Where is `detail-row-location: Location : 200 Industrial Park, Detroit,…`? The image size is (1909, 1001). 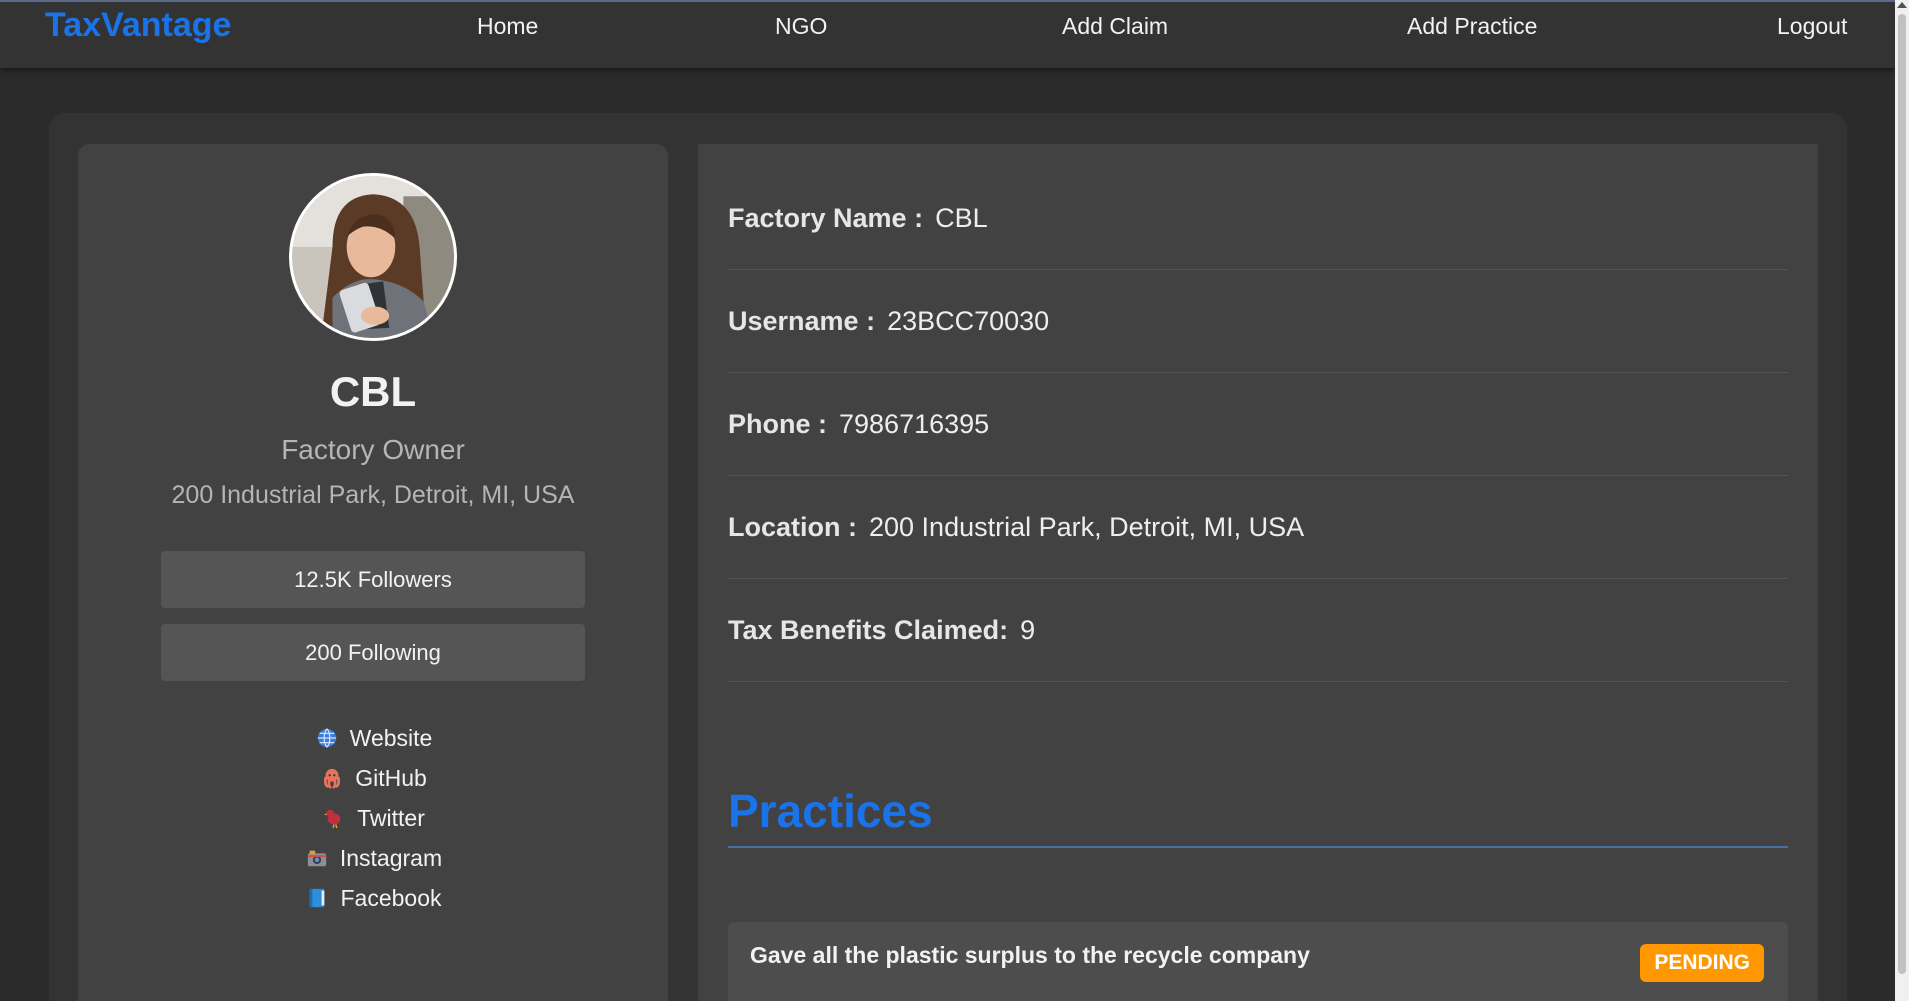 detail-row-location: Location : 200 Industrial Park, Detroit,… is located at coordinates (1258, 527).